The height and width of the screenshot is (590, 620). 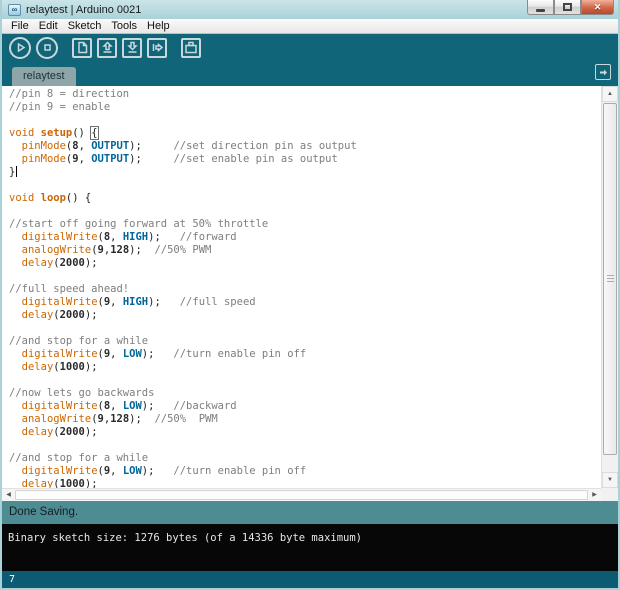 I want to click on scroll-up-button: ▲, so click(x=610, y=94).